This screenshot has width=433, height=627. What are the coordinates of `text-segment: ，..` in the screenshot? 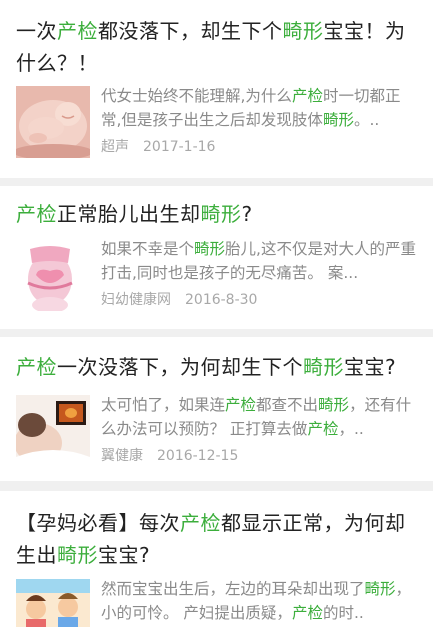 It's located at (351, 429).